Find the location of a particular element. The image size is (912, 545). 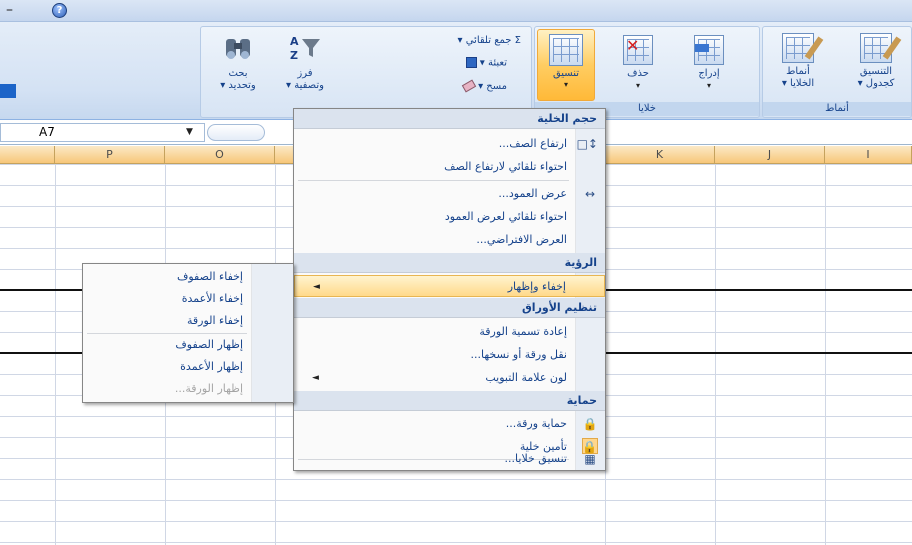

insert-dropdown-icon: ▾ is located at coordinates (708, 85).